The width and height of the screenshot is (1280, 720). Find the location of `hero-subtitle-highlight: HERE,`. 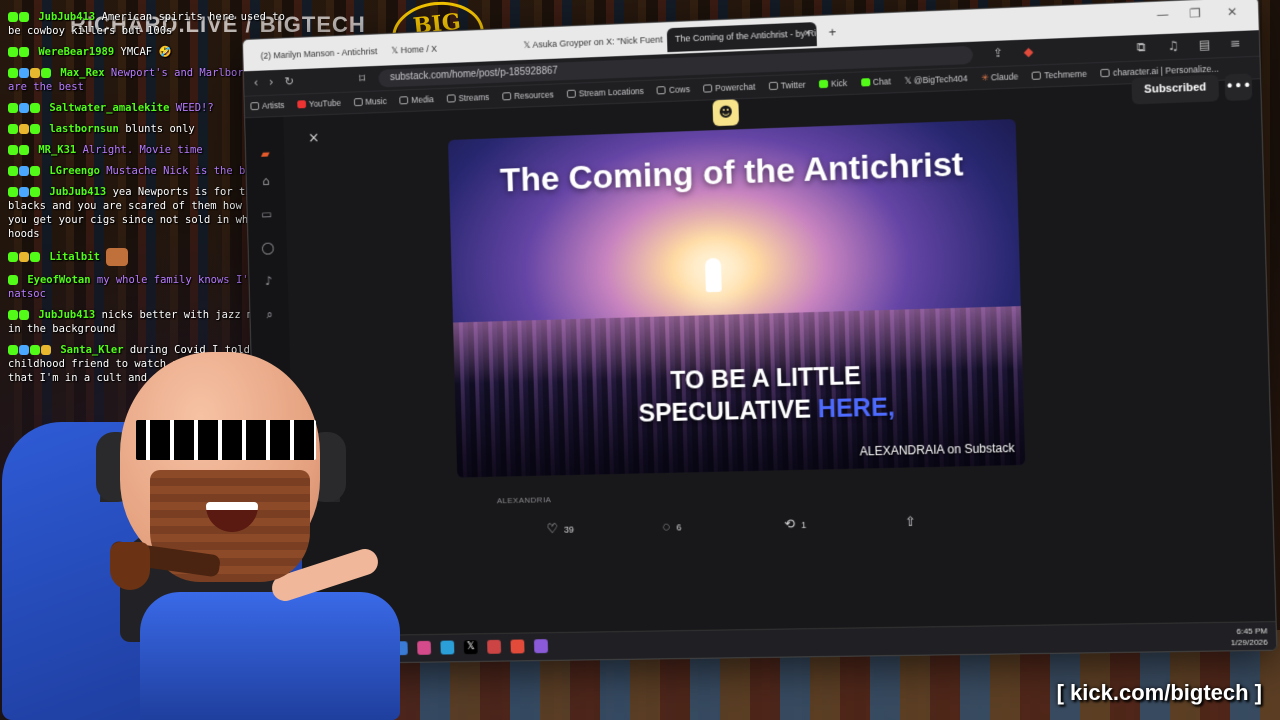

hero-subtitle-highlight: HERE, is located at coordinates (856, 408).